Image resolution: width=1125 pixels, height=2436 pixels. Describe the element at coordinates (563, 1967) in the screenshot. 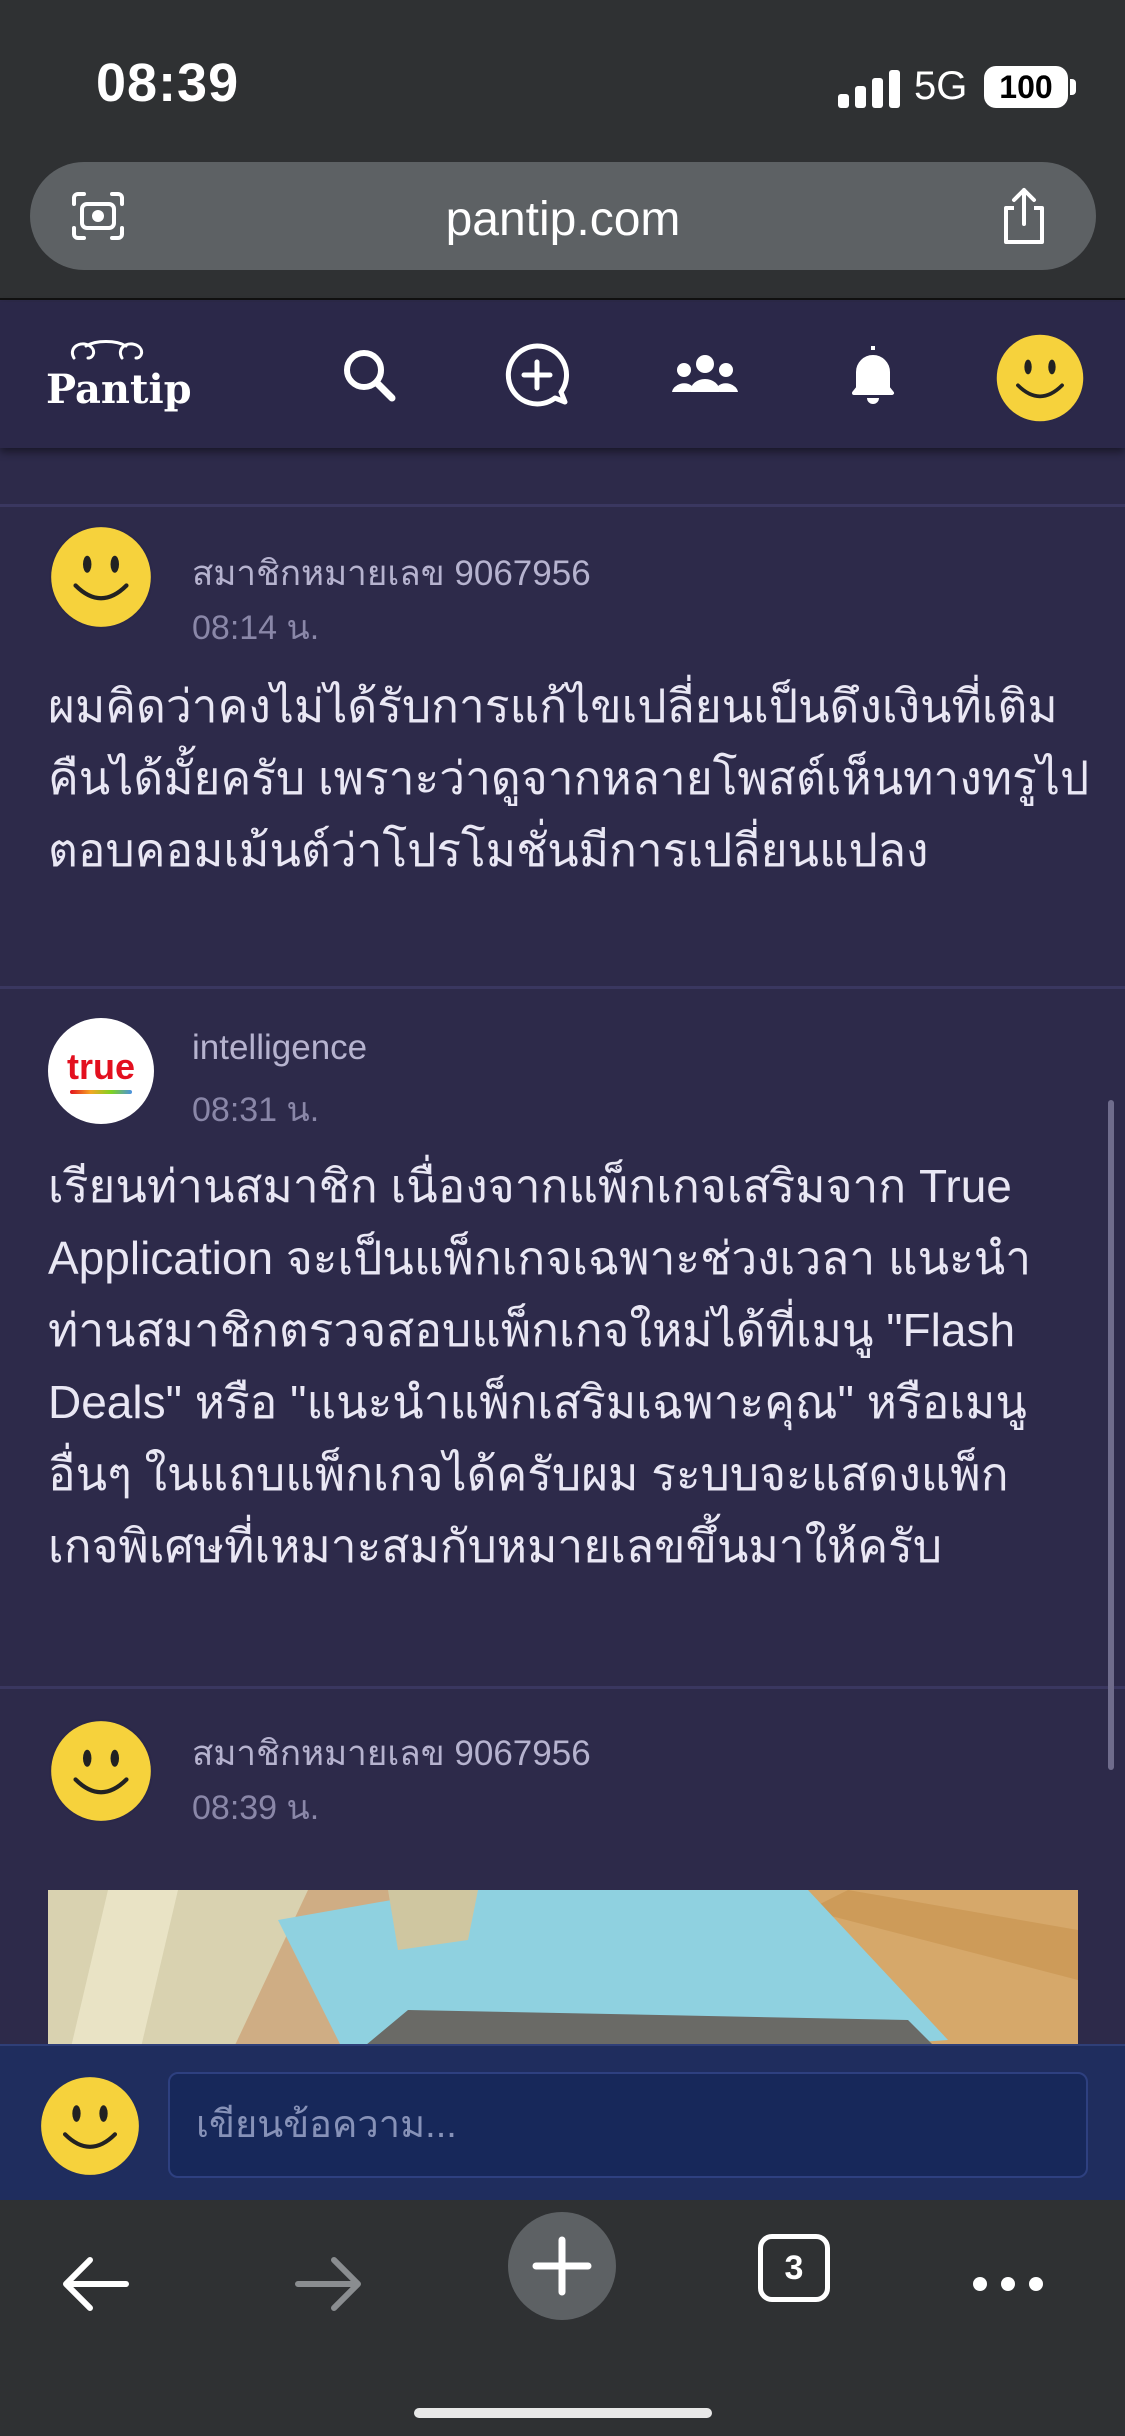

I see `comment-photo` at that location.